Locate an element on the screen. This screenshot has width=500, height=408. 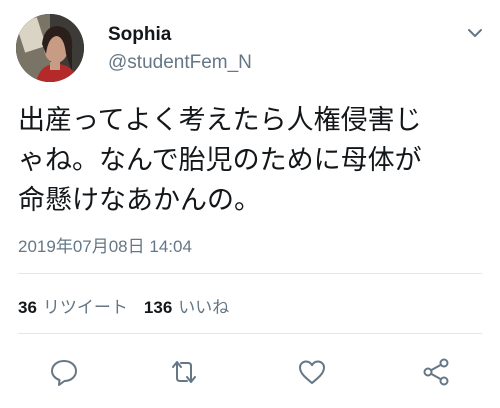
avatar is located at coordinates (50, 48).